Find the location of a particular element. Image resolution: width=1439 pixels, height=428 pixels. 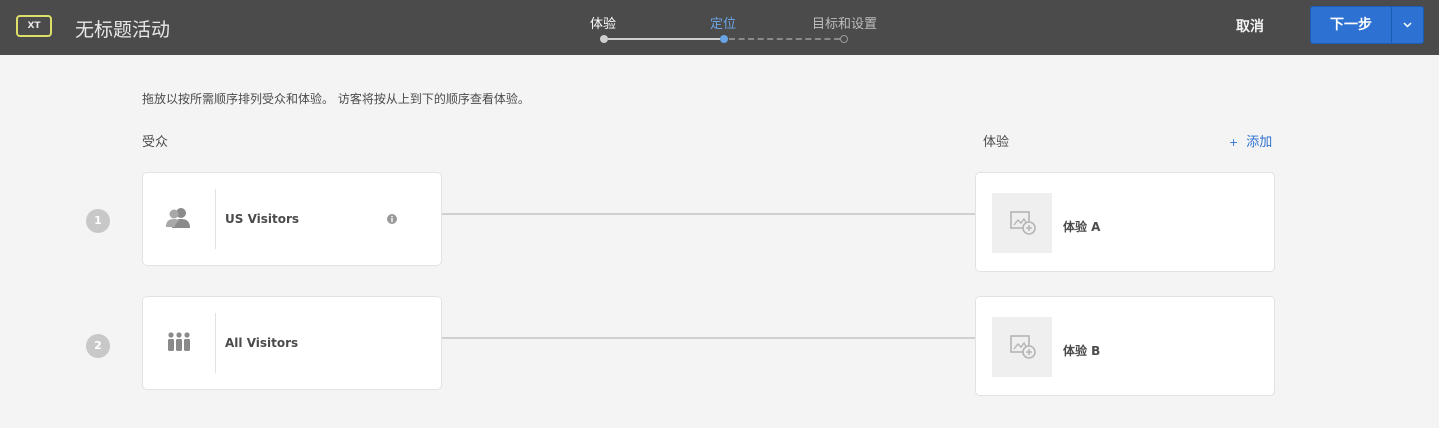

add-experience-link: + 添加 is located at coordinates (1250, 140).